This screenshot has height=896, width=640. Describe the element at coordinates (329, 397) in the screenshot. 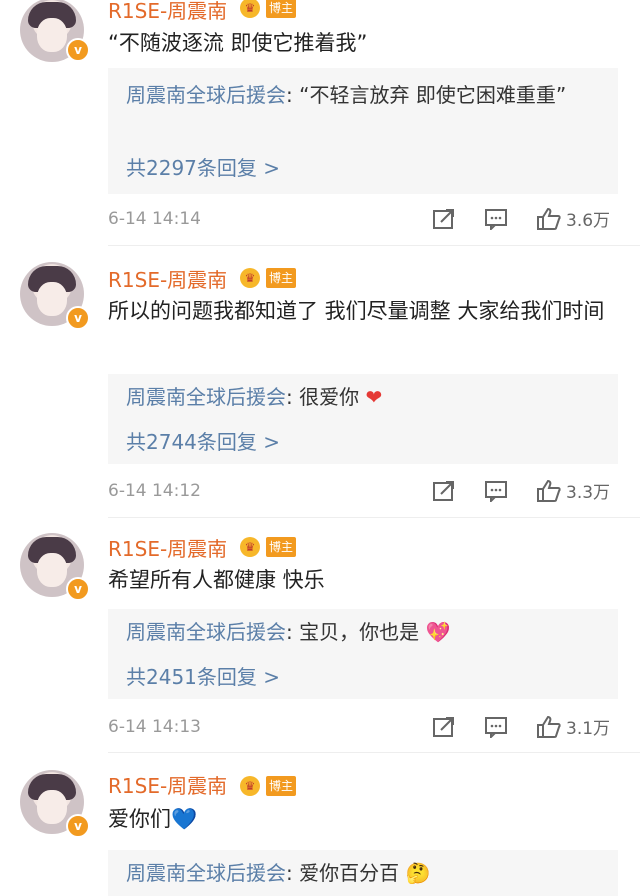

I see `reply-text: 很爱你` at that location.